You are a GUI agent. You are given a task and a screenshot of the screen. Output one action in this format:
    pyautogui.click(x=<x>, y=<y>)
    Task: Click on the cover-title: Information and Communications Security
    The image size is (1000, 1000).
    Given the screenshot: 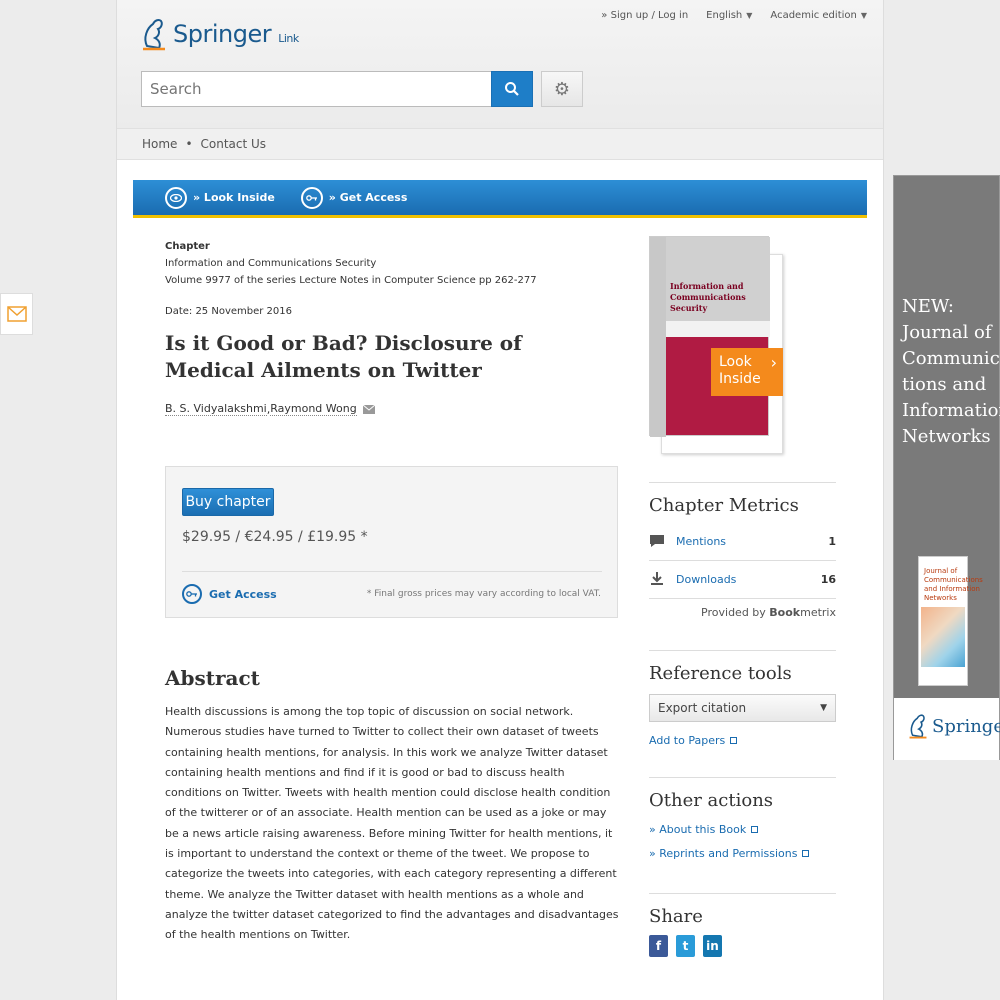 What is the action you would take?
    pyautogui.click(x=708, y=297)
    